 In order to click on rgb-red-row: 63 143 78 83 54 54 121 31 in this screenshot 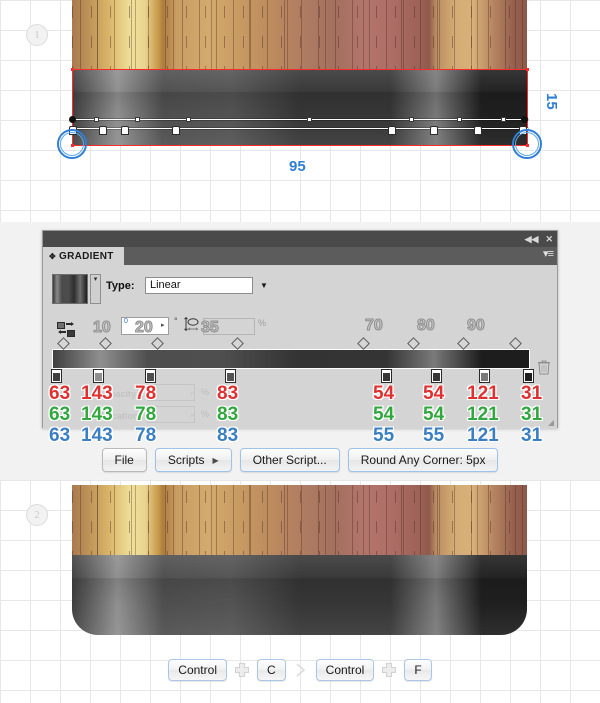, I will do `click(300, 394)`.